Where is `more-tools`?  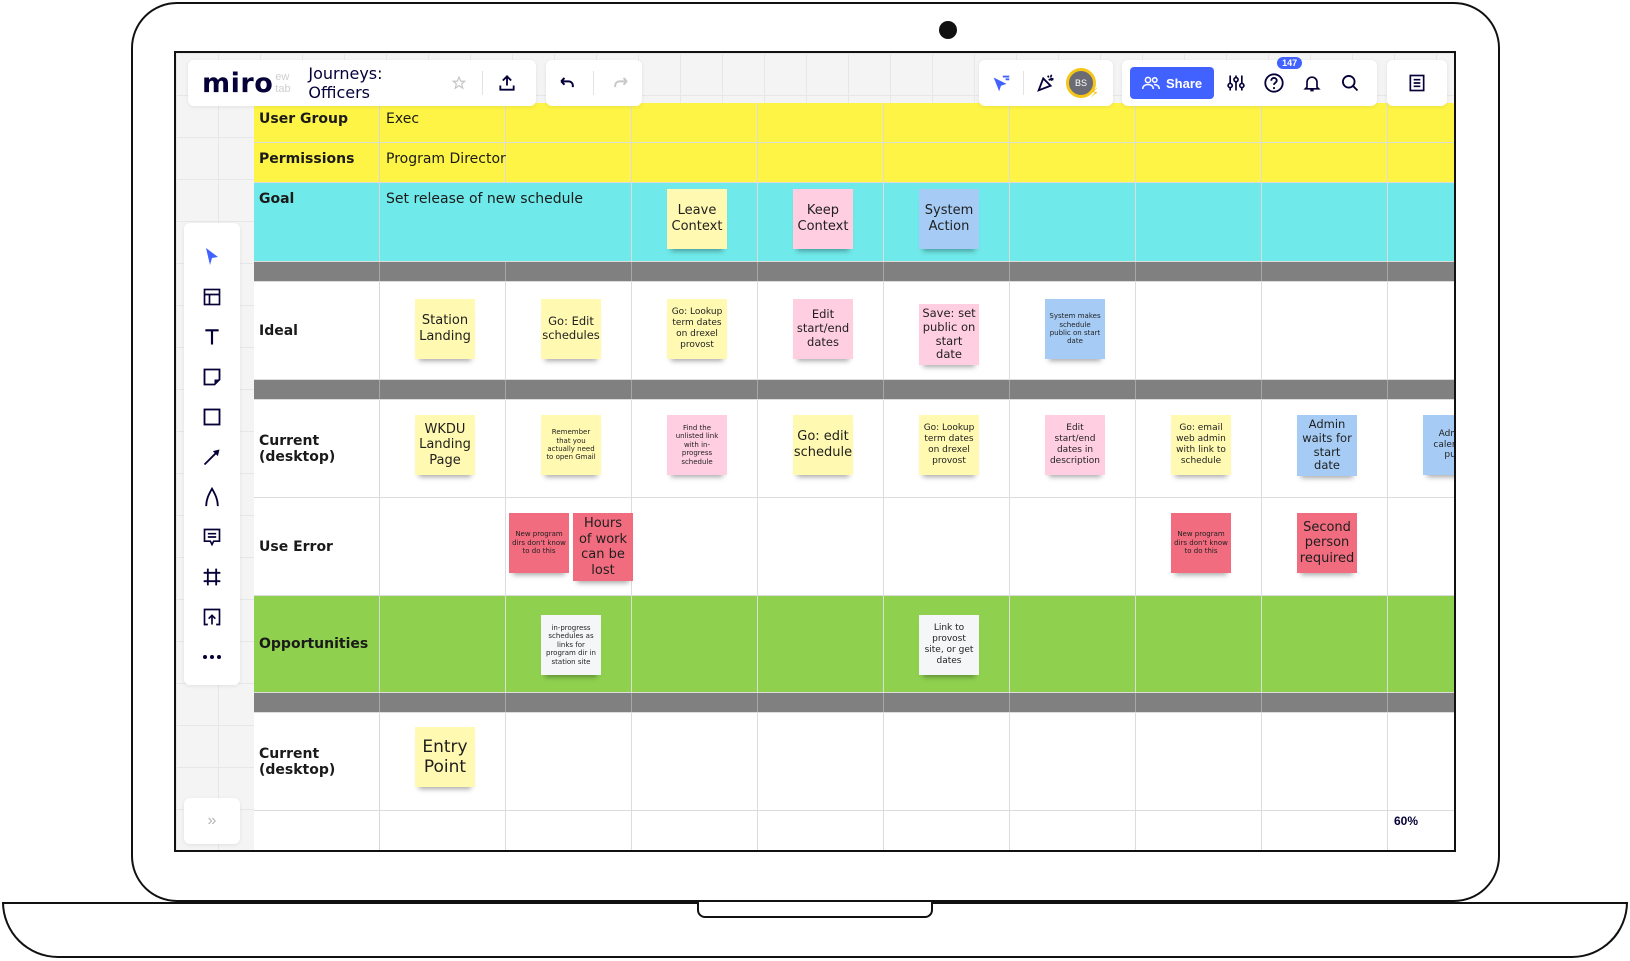
more-tools is located at coordinates (212, 657).